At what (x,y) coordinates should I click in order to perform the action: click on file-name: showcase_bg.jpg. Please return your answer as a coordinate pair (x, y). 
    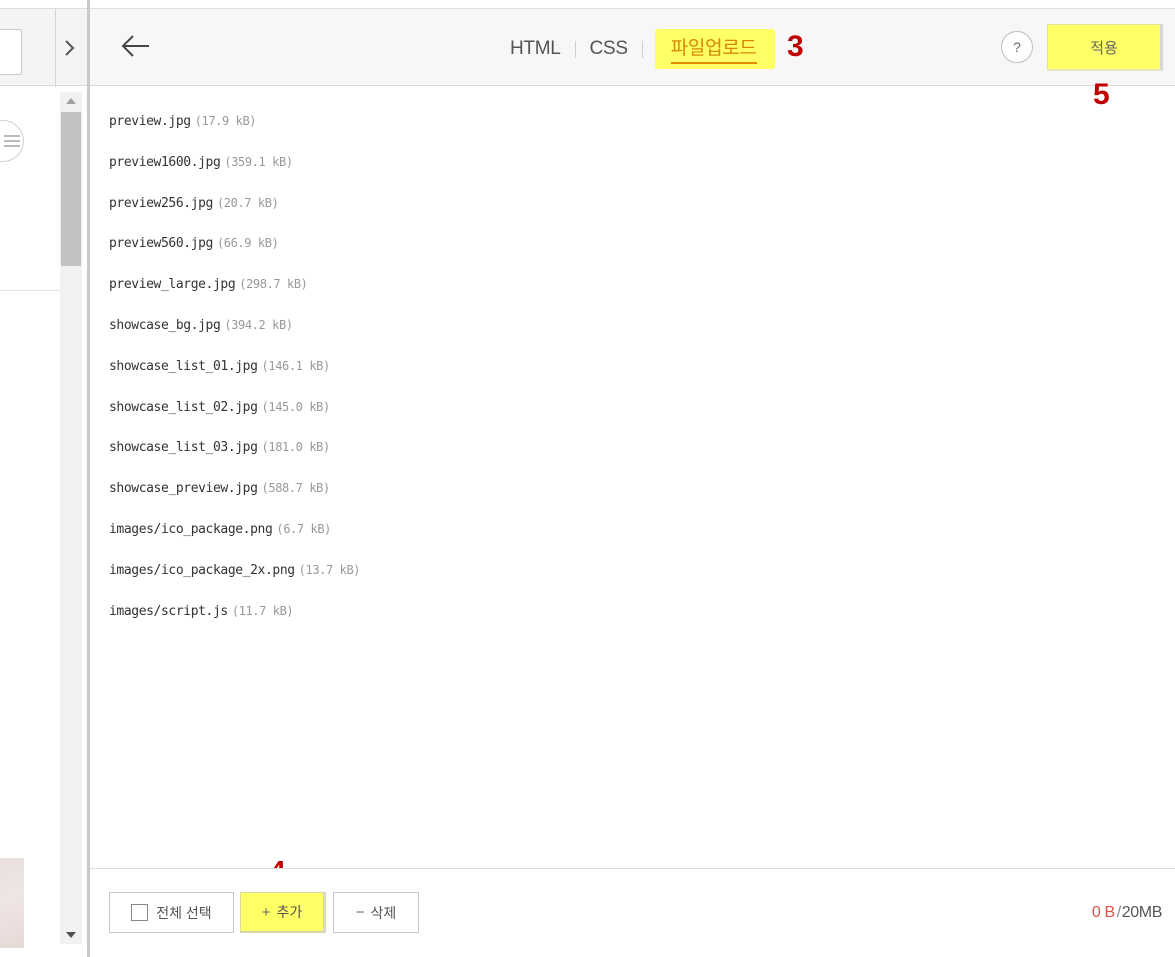
    Looking at the image, I should click on (165, 325).